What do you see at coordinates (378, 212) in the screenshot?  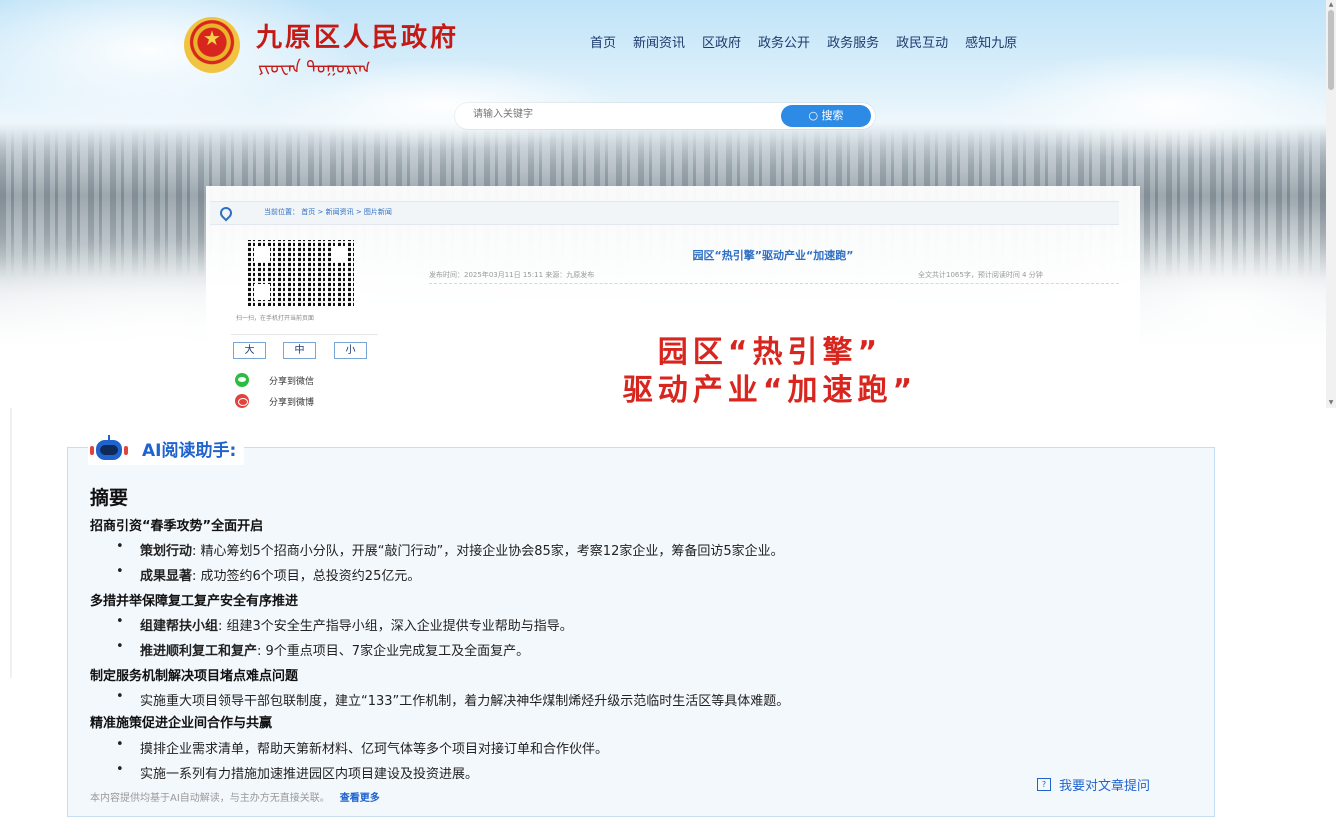 I see `breadcrumb-photo-news: 图片新闻` at bounding box center [378, 212].